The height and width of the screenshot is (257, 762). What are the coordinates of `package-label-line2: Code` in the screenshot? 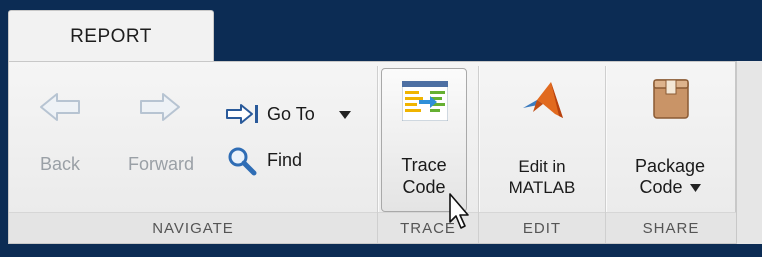 It's located at (670, 187).